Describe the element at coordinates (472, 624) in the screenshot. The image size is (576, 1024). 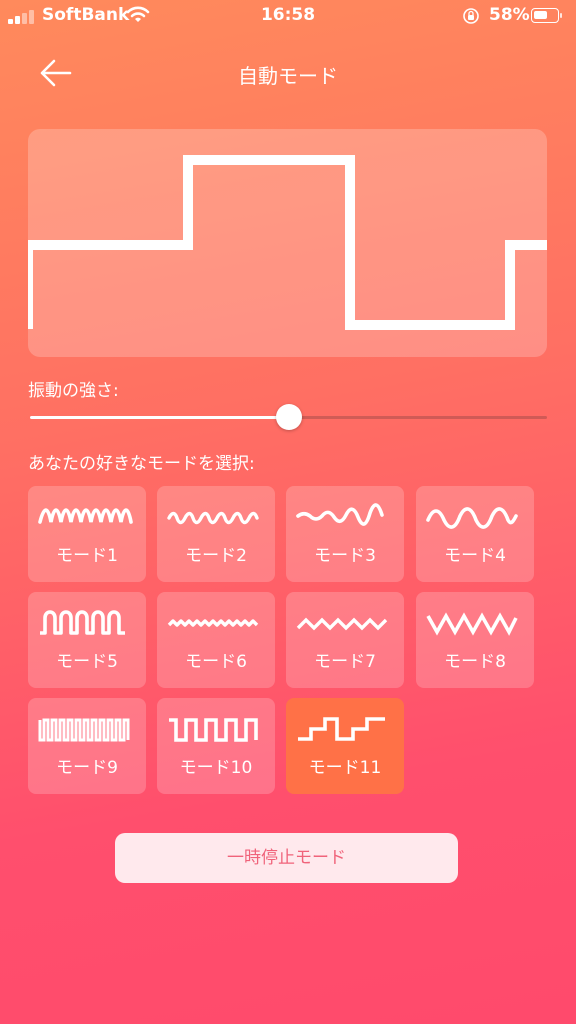
I see `wave-mode-8-icon` at that location.